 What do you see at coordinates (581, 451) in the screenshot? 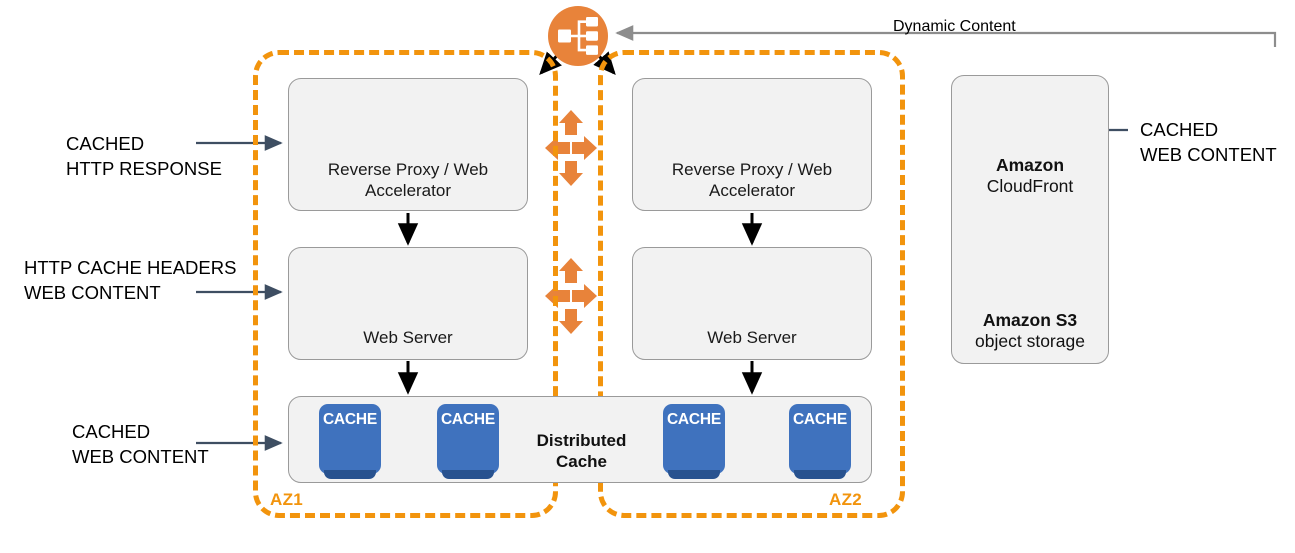
I see `distributed-cache-label: Distributed Cache` at bounding box center [581, 451].